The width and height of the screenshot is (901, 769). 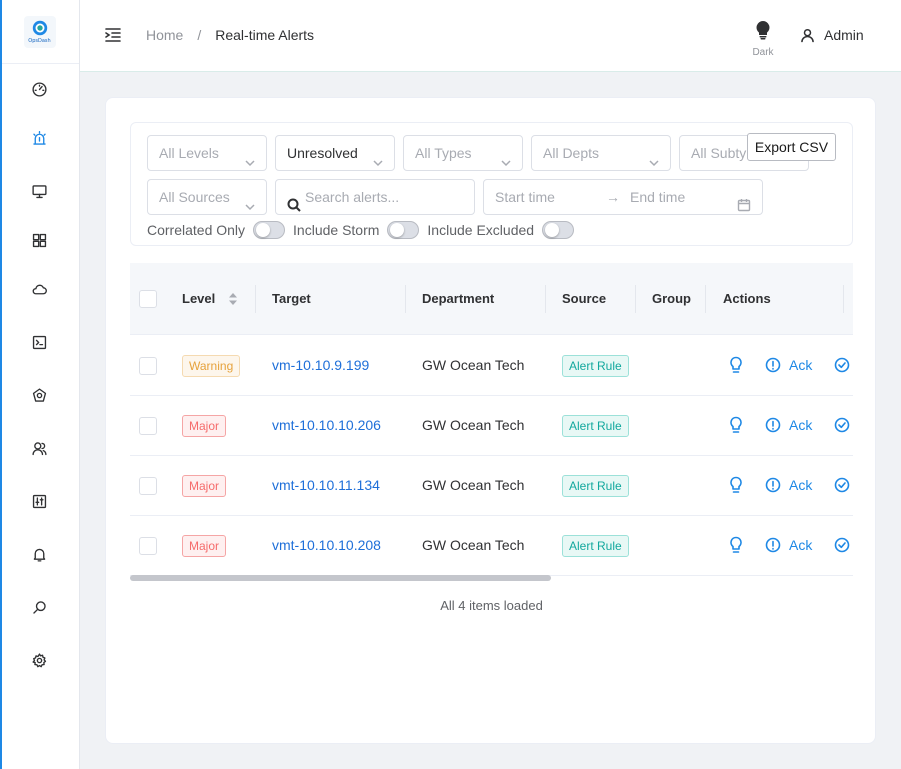 I want to click on sort-icon, so click(x=233, y=299).